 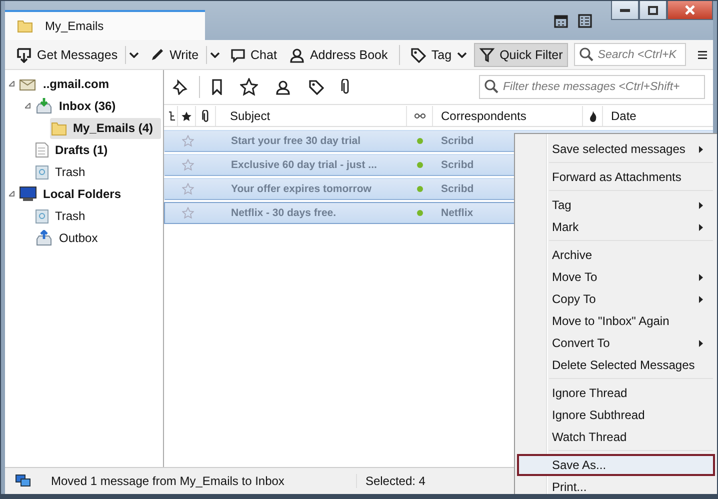 What do you see at coordinates (174, 54) in the screenshot?
I see `toolbar-button: Write` at bounding box center [174, 54].